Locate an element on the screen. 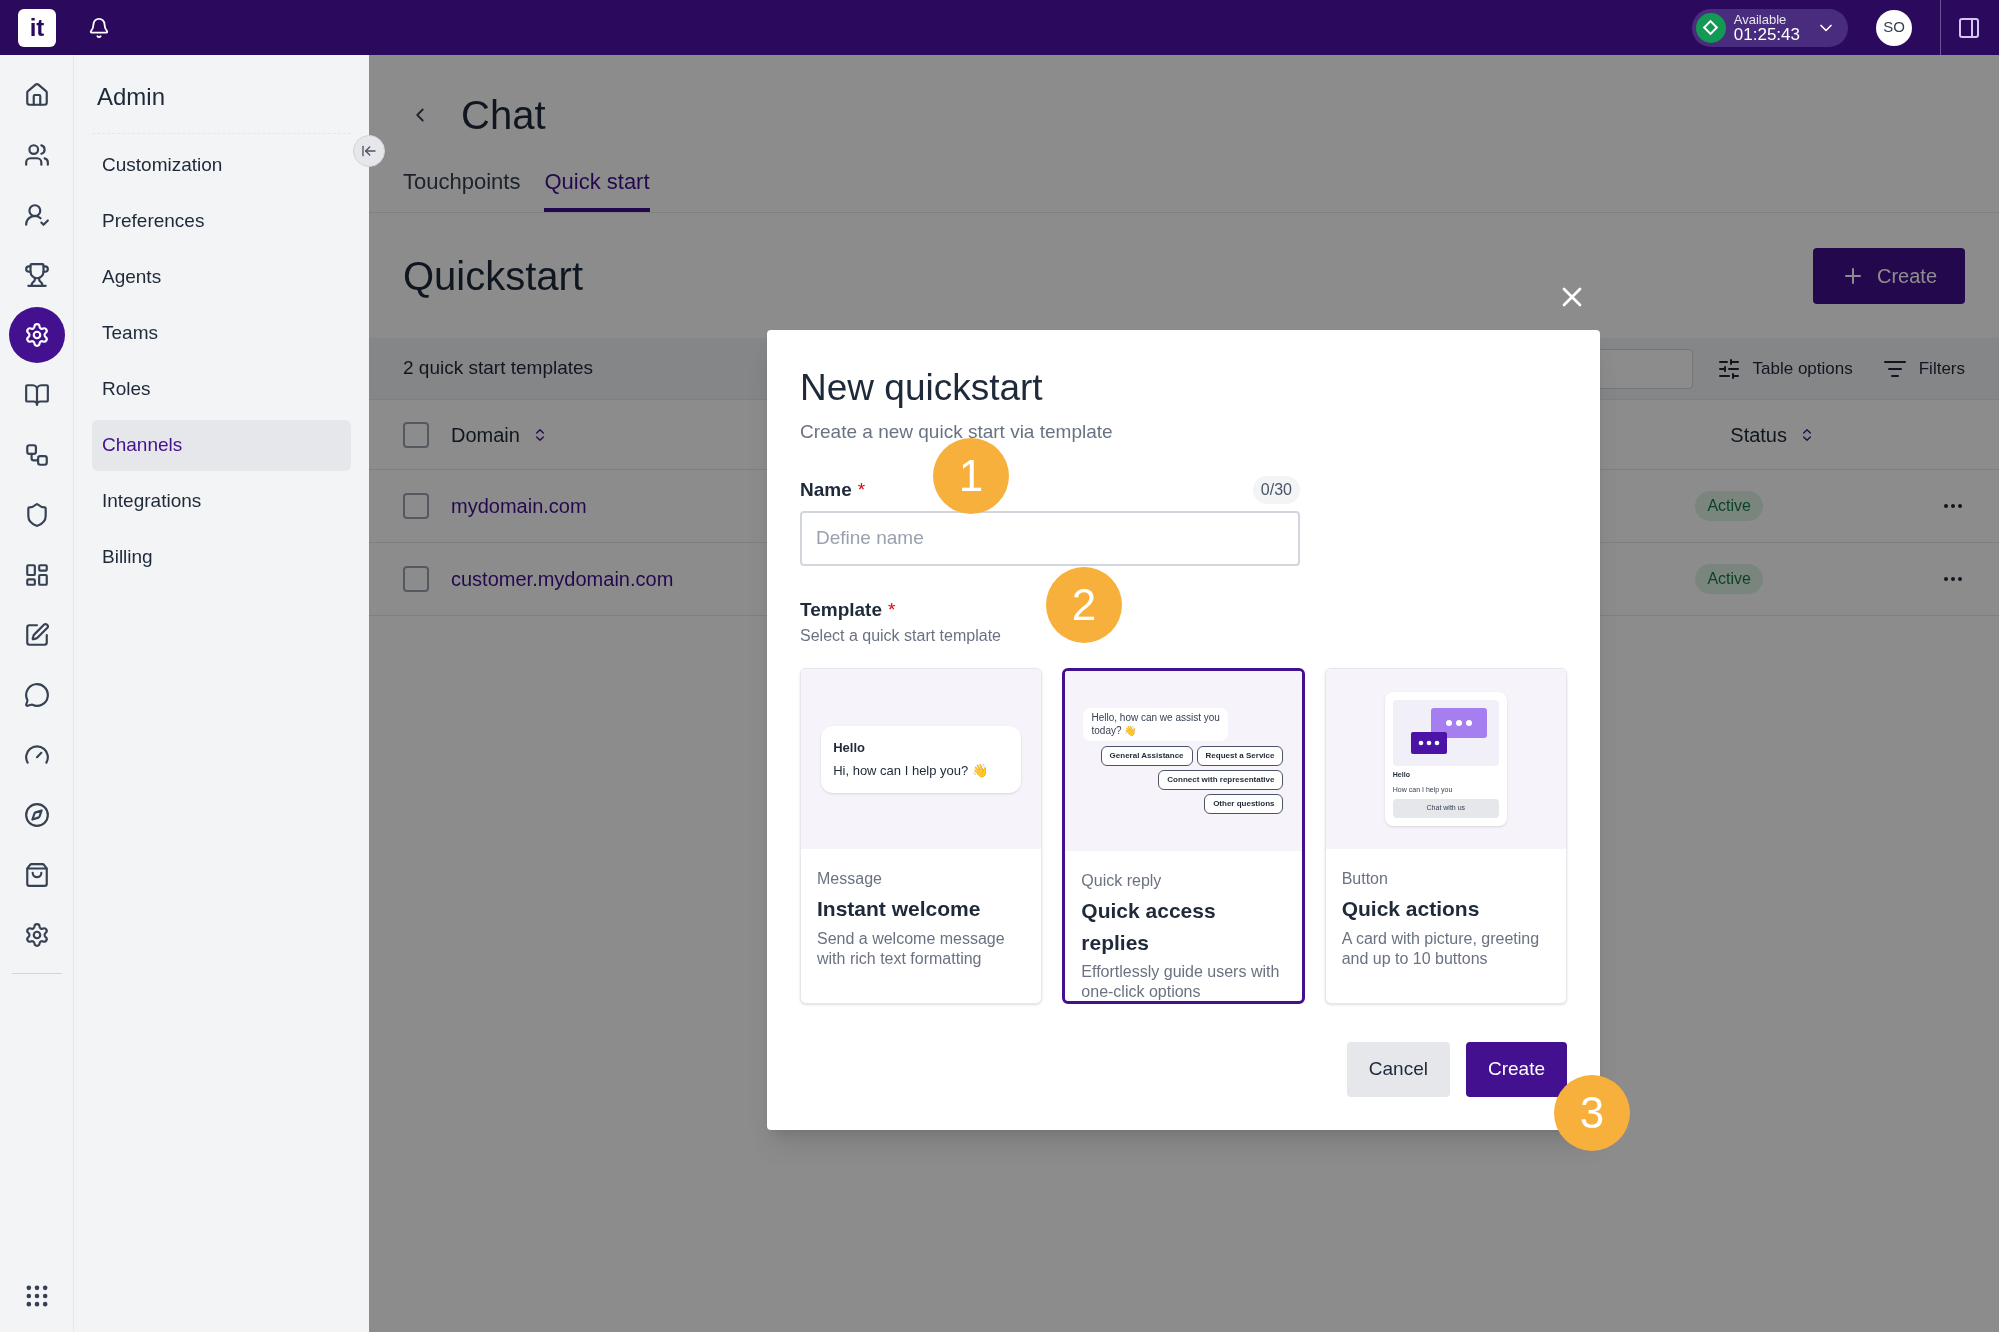 Image resolution: width=1999 pixels, height=1332 pixels. dashboard-icon is located at coordinates (36, 575).